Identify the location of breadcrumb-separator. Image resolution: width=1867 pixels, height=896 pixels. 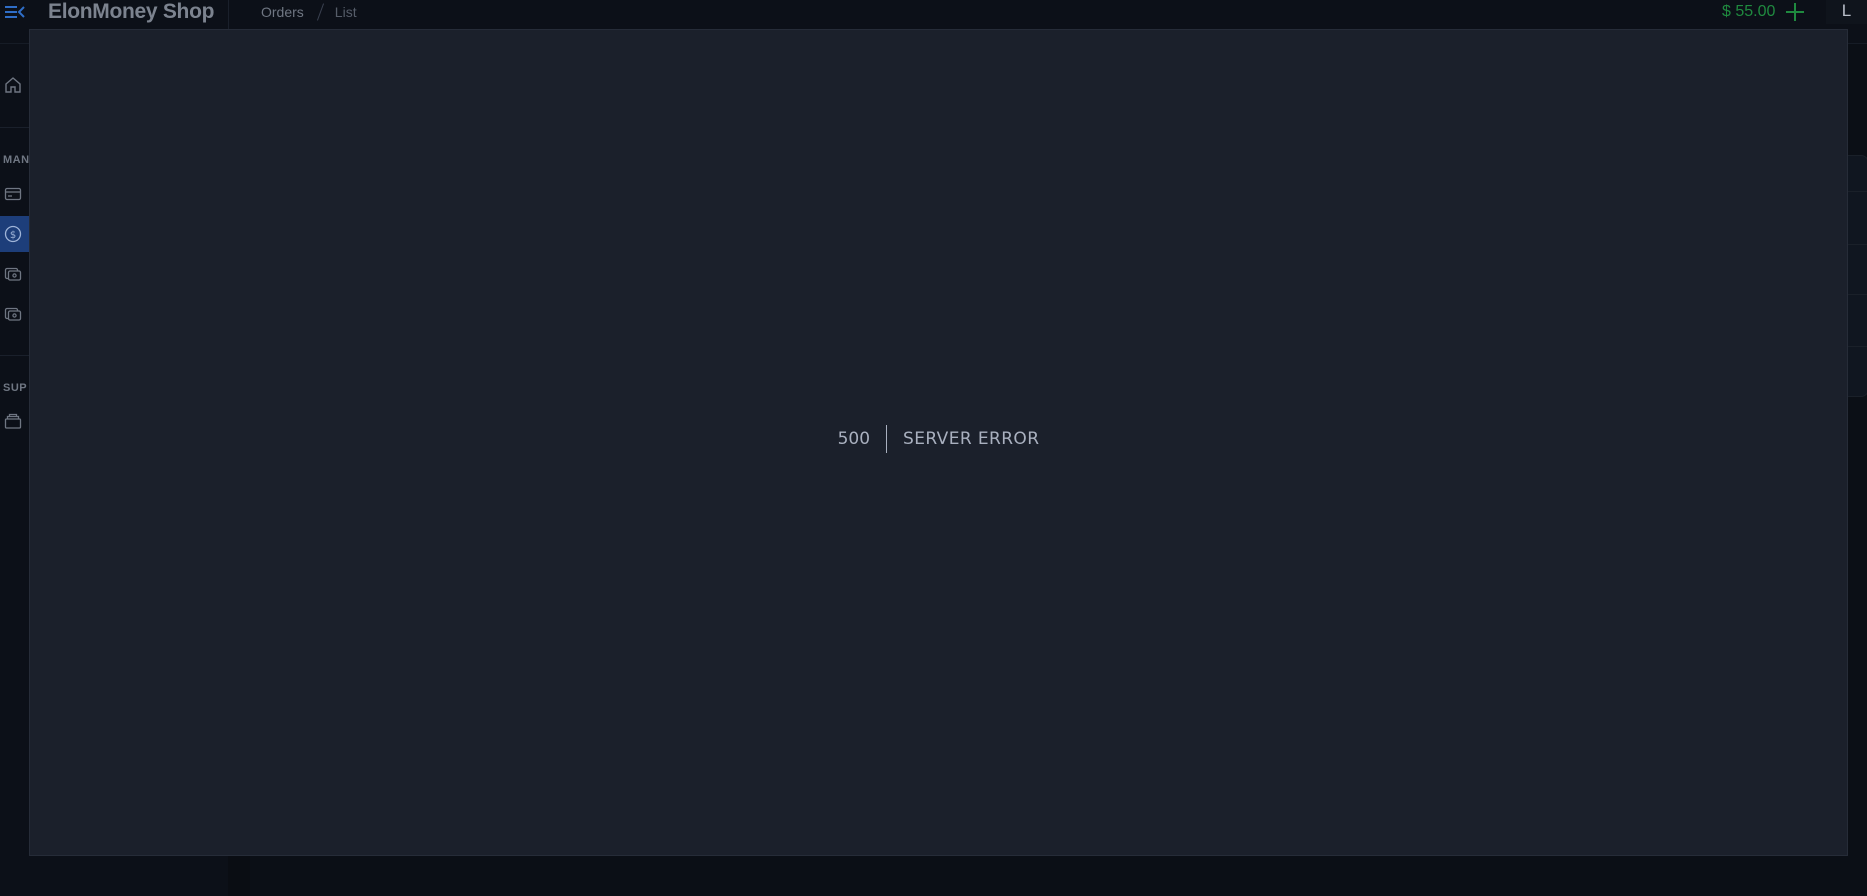
(320, 12).